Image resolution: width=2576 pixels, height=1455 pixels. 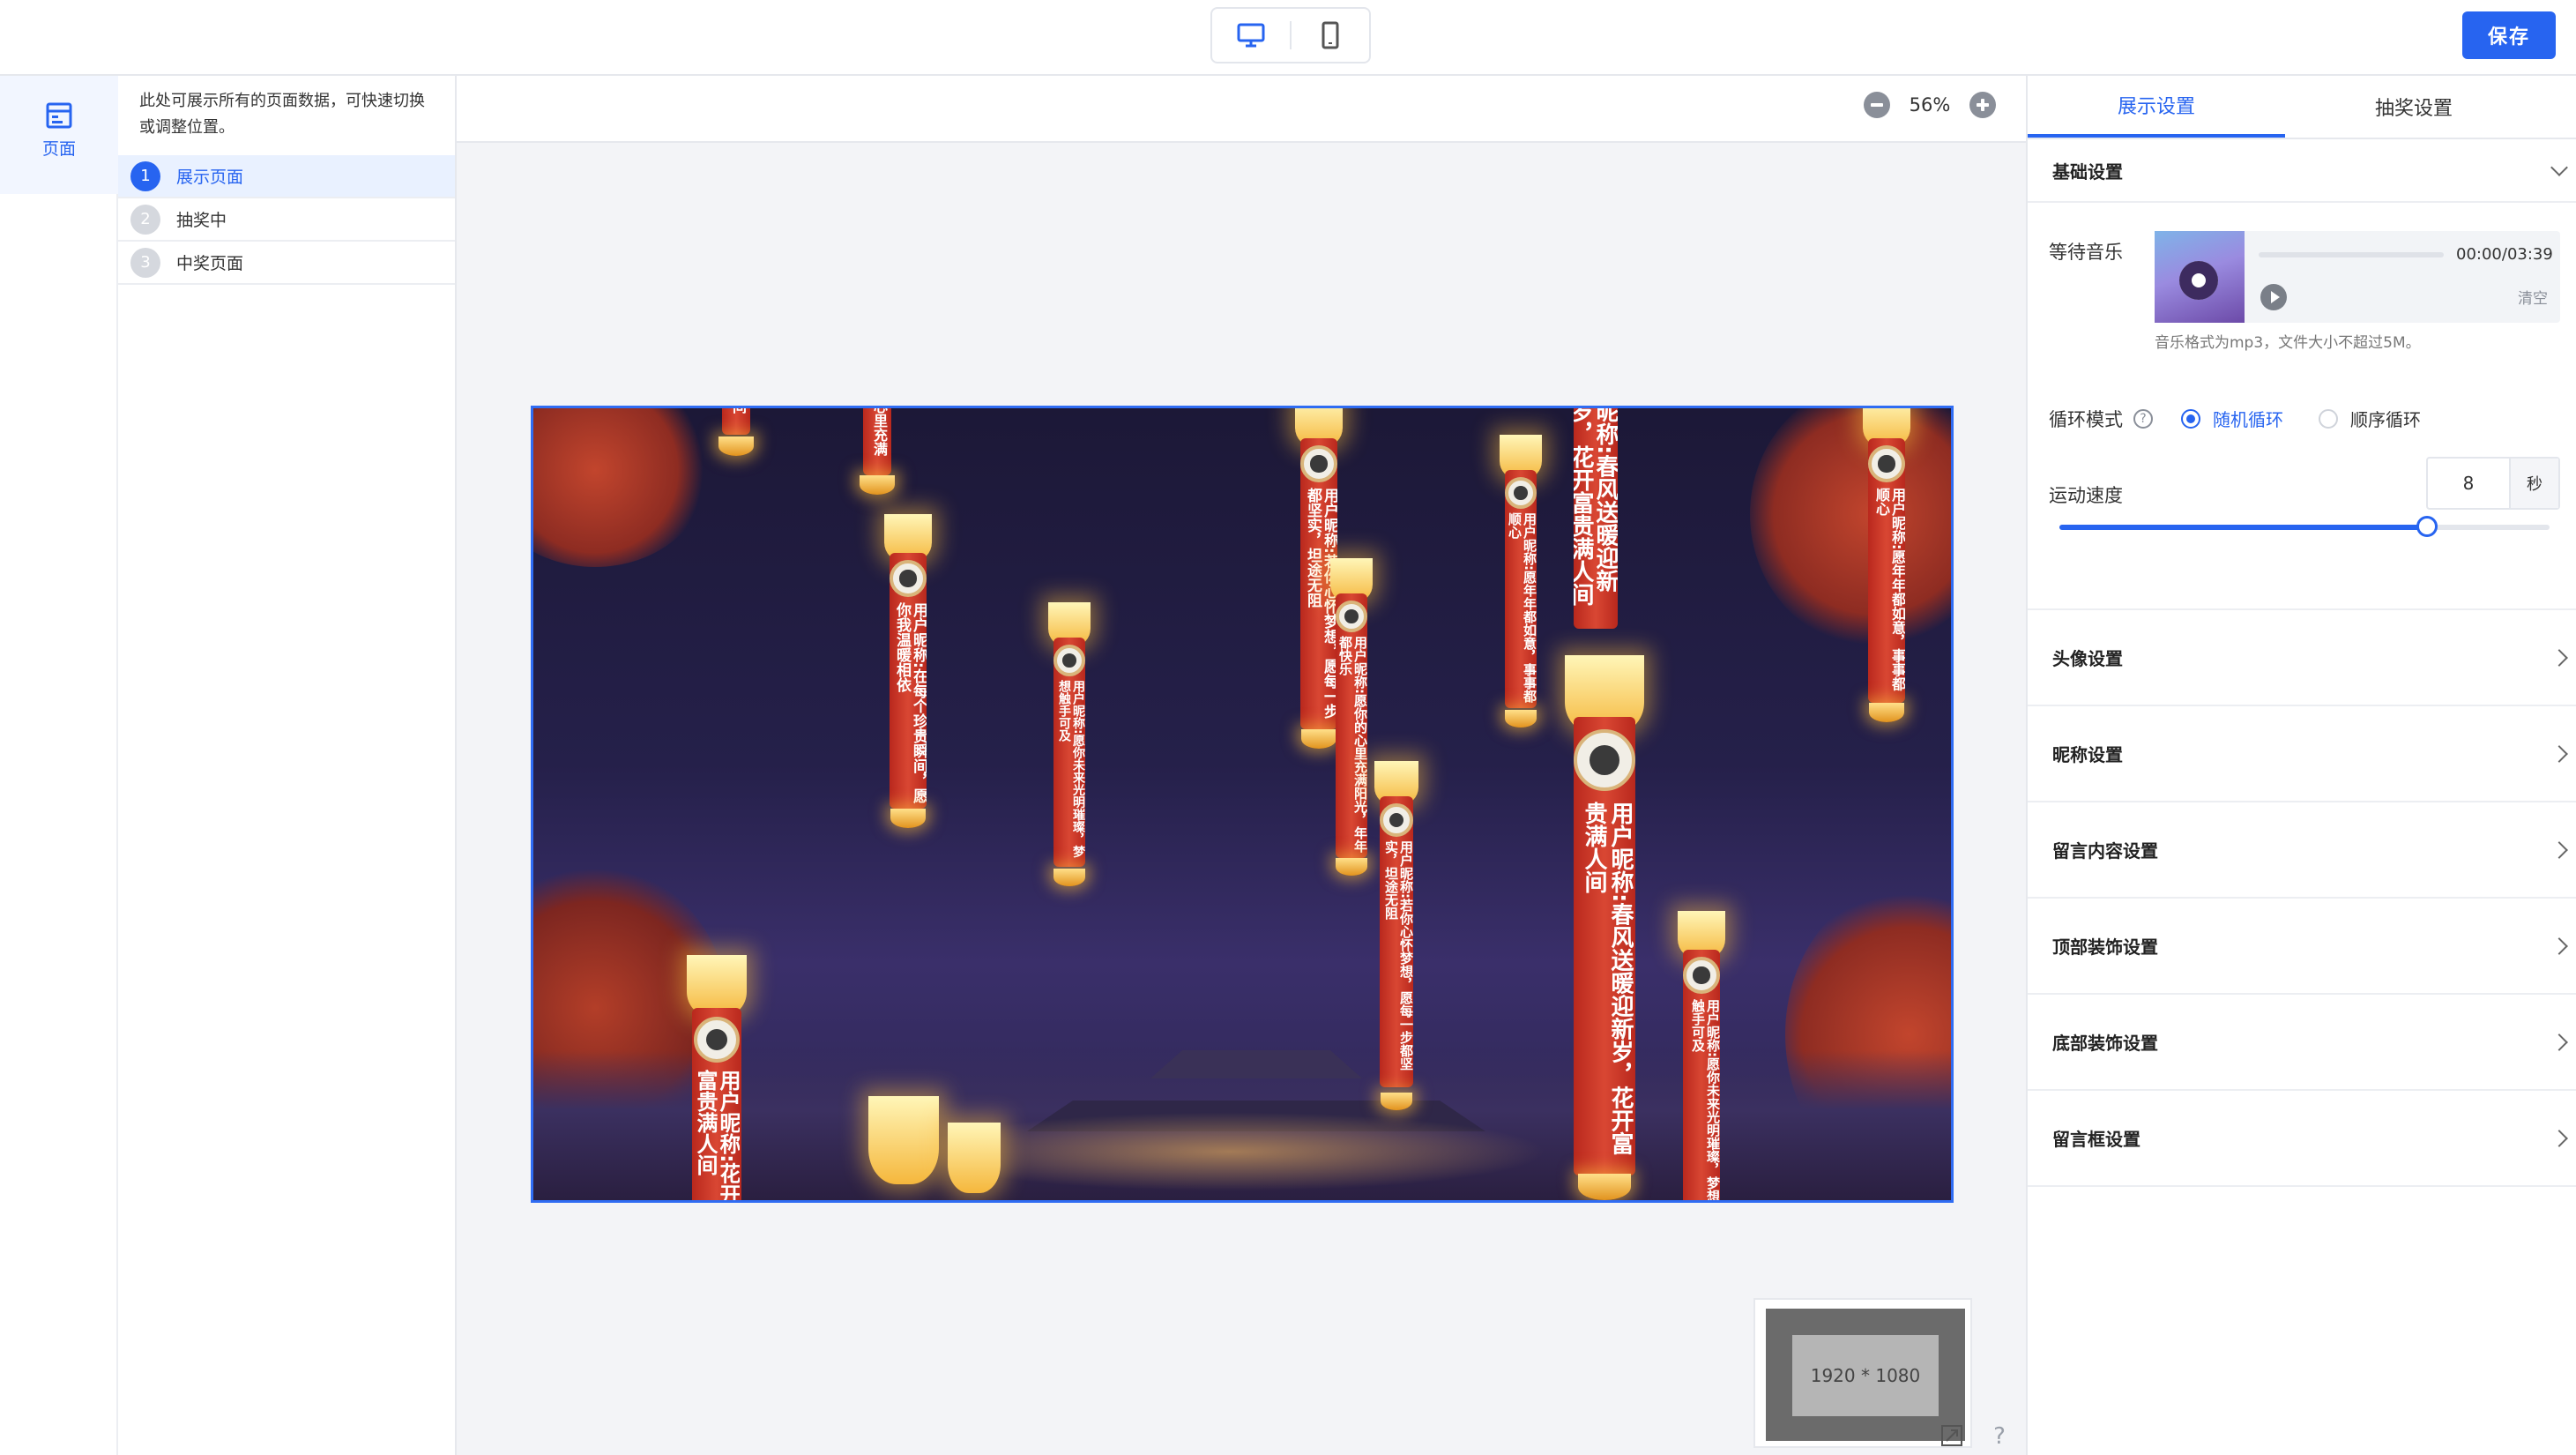 I want to click on zoom-control: 56%, so click(x=1930, y=105).